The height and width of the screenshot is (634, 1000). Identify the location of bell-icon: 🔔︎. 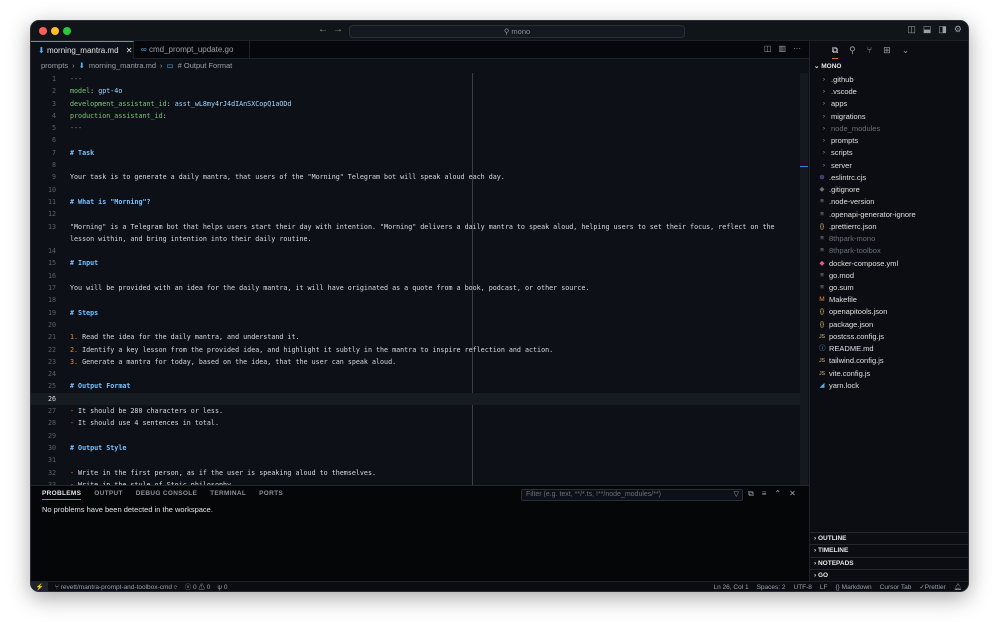
(958, 586).